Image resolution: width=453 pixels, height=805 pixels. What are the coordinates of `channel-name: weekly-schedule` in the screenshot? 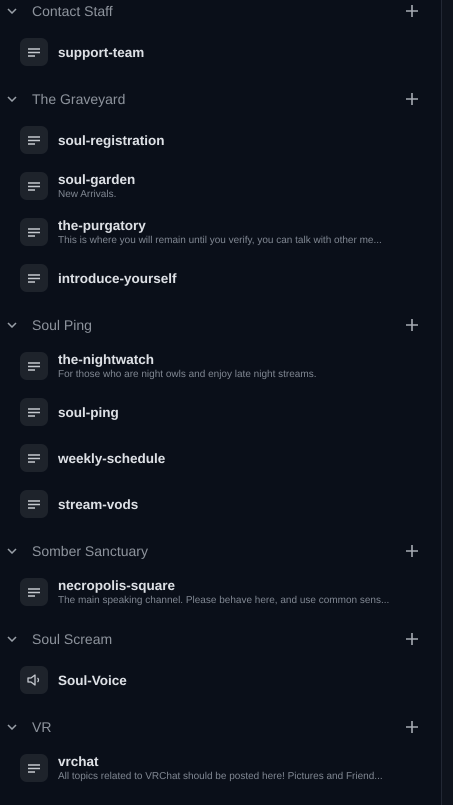 It's located at (112, 458).